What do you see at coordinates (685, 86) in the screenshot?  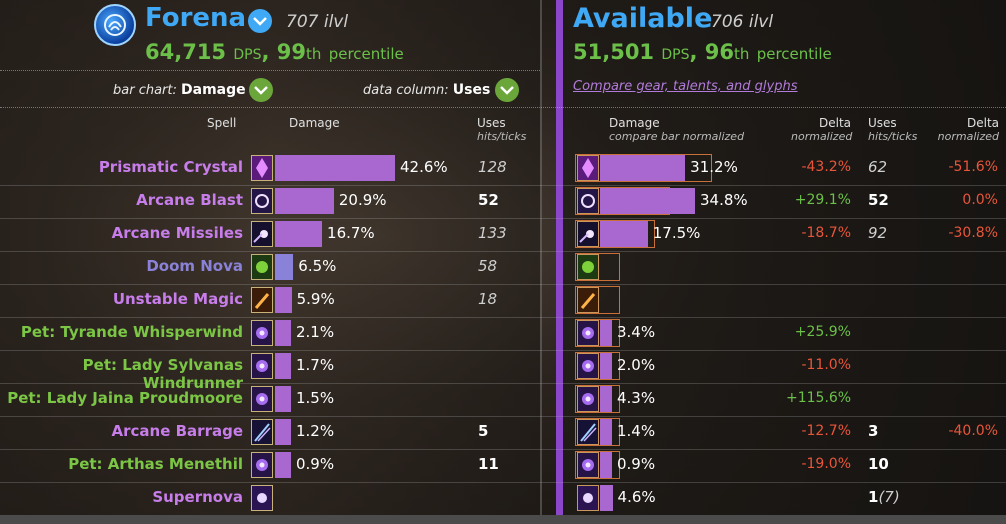 I see `compare-gear-link: Compare gear, talents, and glyphs` at bounding box center [685, 86].